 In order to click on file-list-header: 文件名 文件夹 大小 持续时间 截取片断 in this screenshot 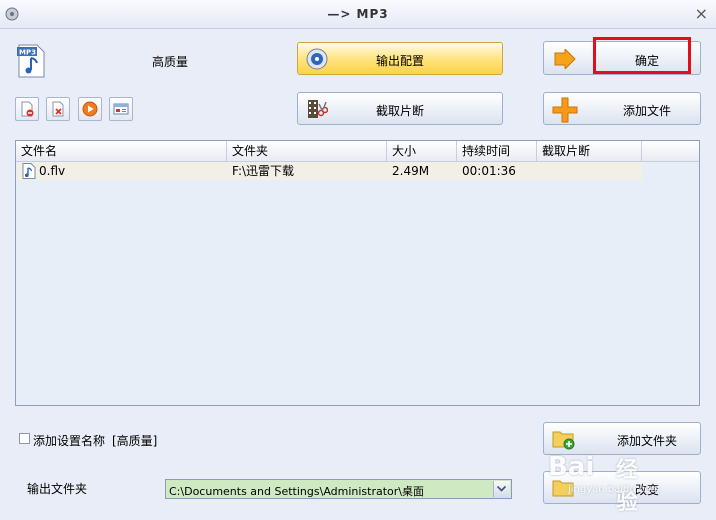, I will do `click(357, 151)`.